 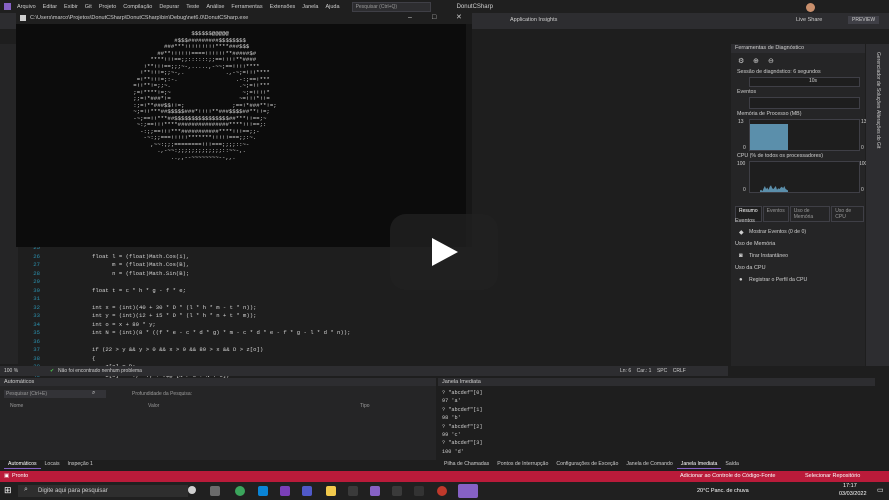 I want to click on line-number: 27, so click(x=36, y=264).